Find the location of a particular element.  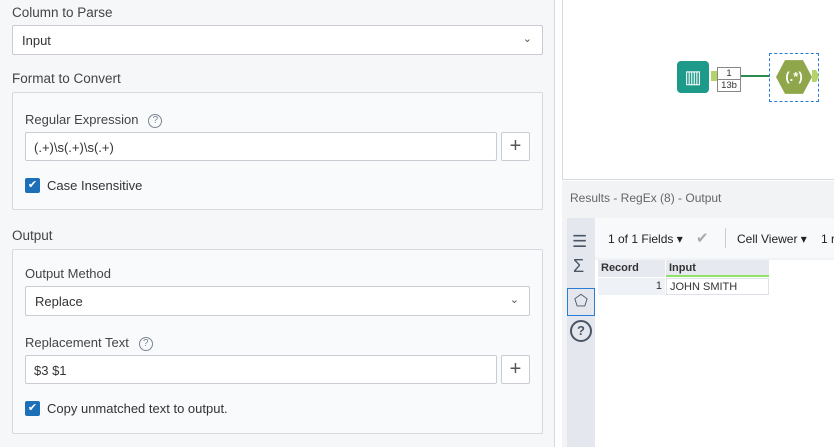

format-heading: Format to Convert is located at coordinates (66, 78).